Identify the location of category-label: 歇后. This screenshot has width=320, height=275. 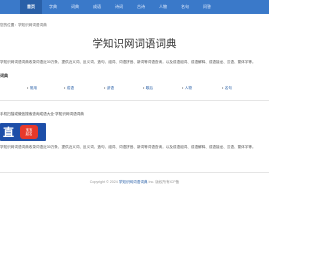
(149, 88).